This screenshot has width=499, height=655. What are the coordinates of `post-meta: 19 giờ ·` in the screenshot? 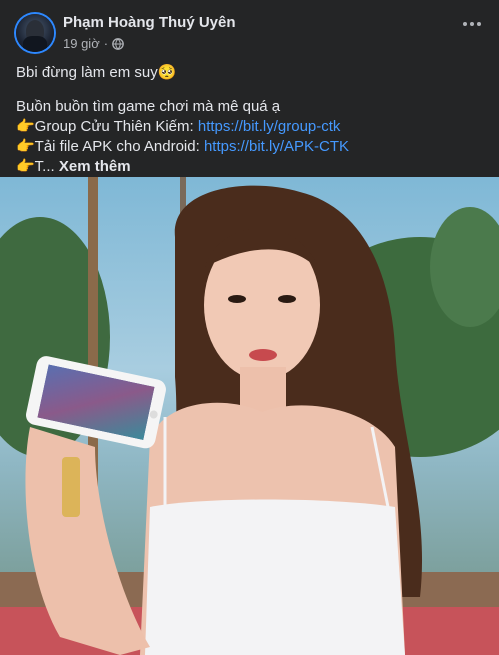 It's located at (93, 43).